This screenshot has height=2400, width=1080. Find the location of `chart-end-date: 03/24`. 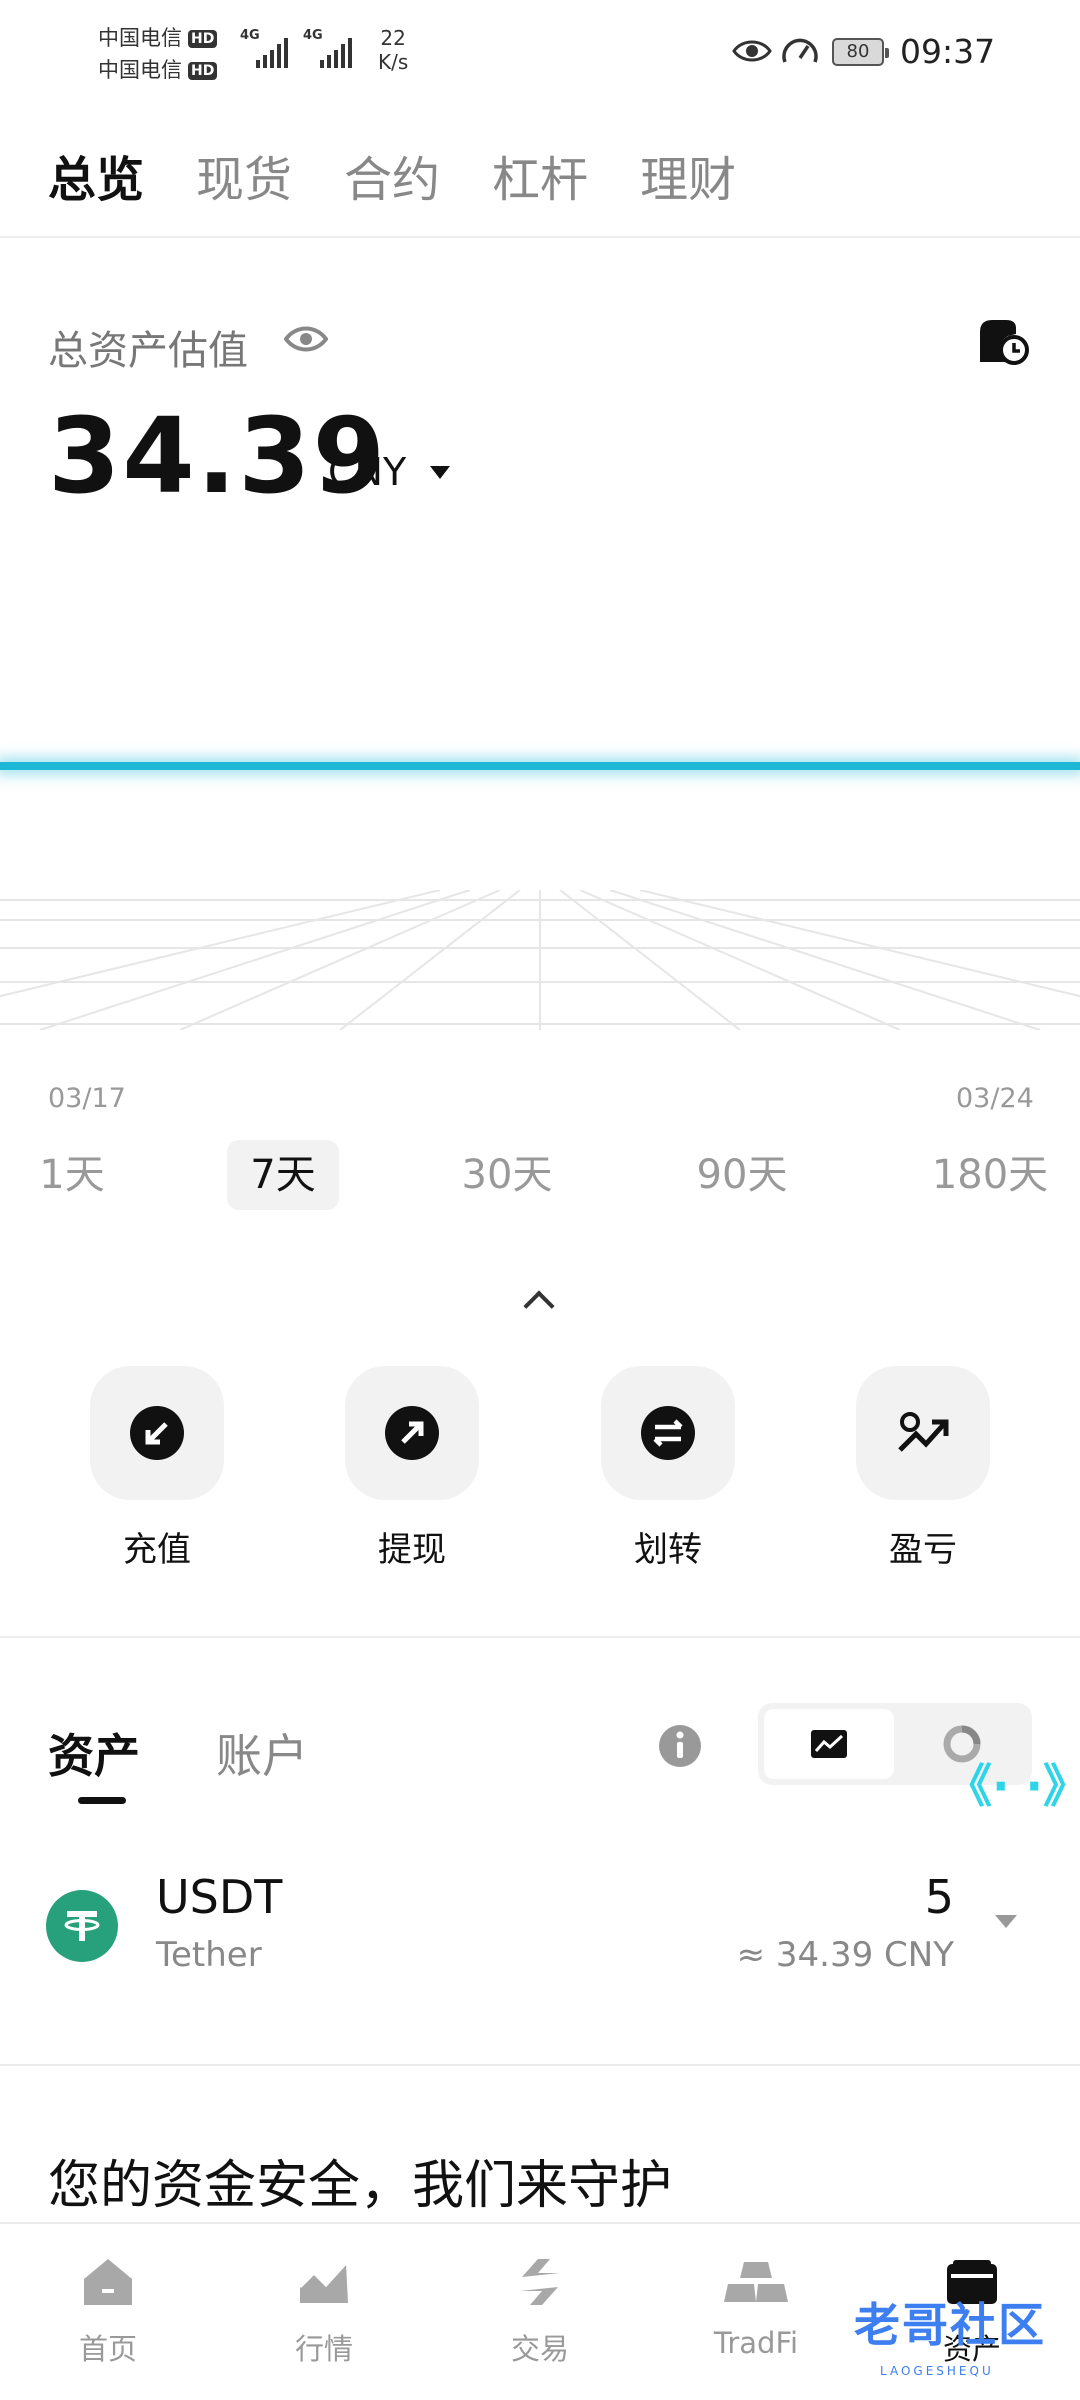

chart-end-date: 03/24 is located at coordinates (995, 1098).